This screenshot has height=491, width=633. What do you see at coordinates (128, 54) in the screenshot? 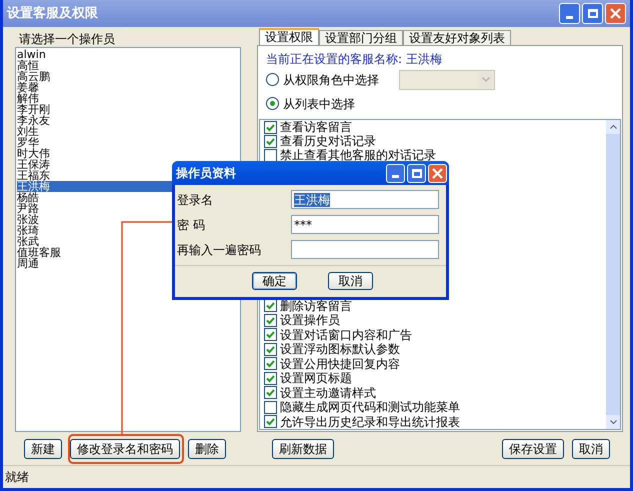
I see `operator-item: alwin` at bounding box center [128, 54].